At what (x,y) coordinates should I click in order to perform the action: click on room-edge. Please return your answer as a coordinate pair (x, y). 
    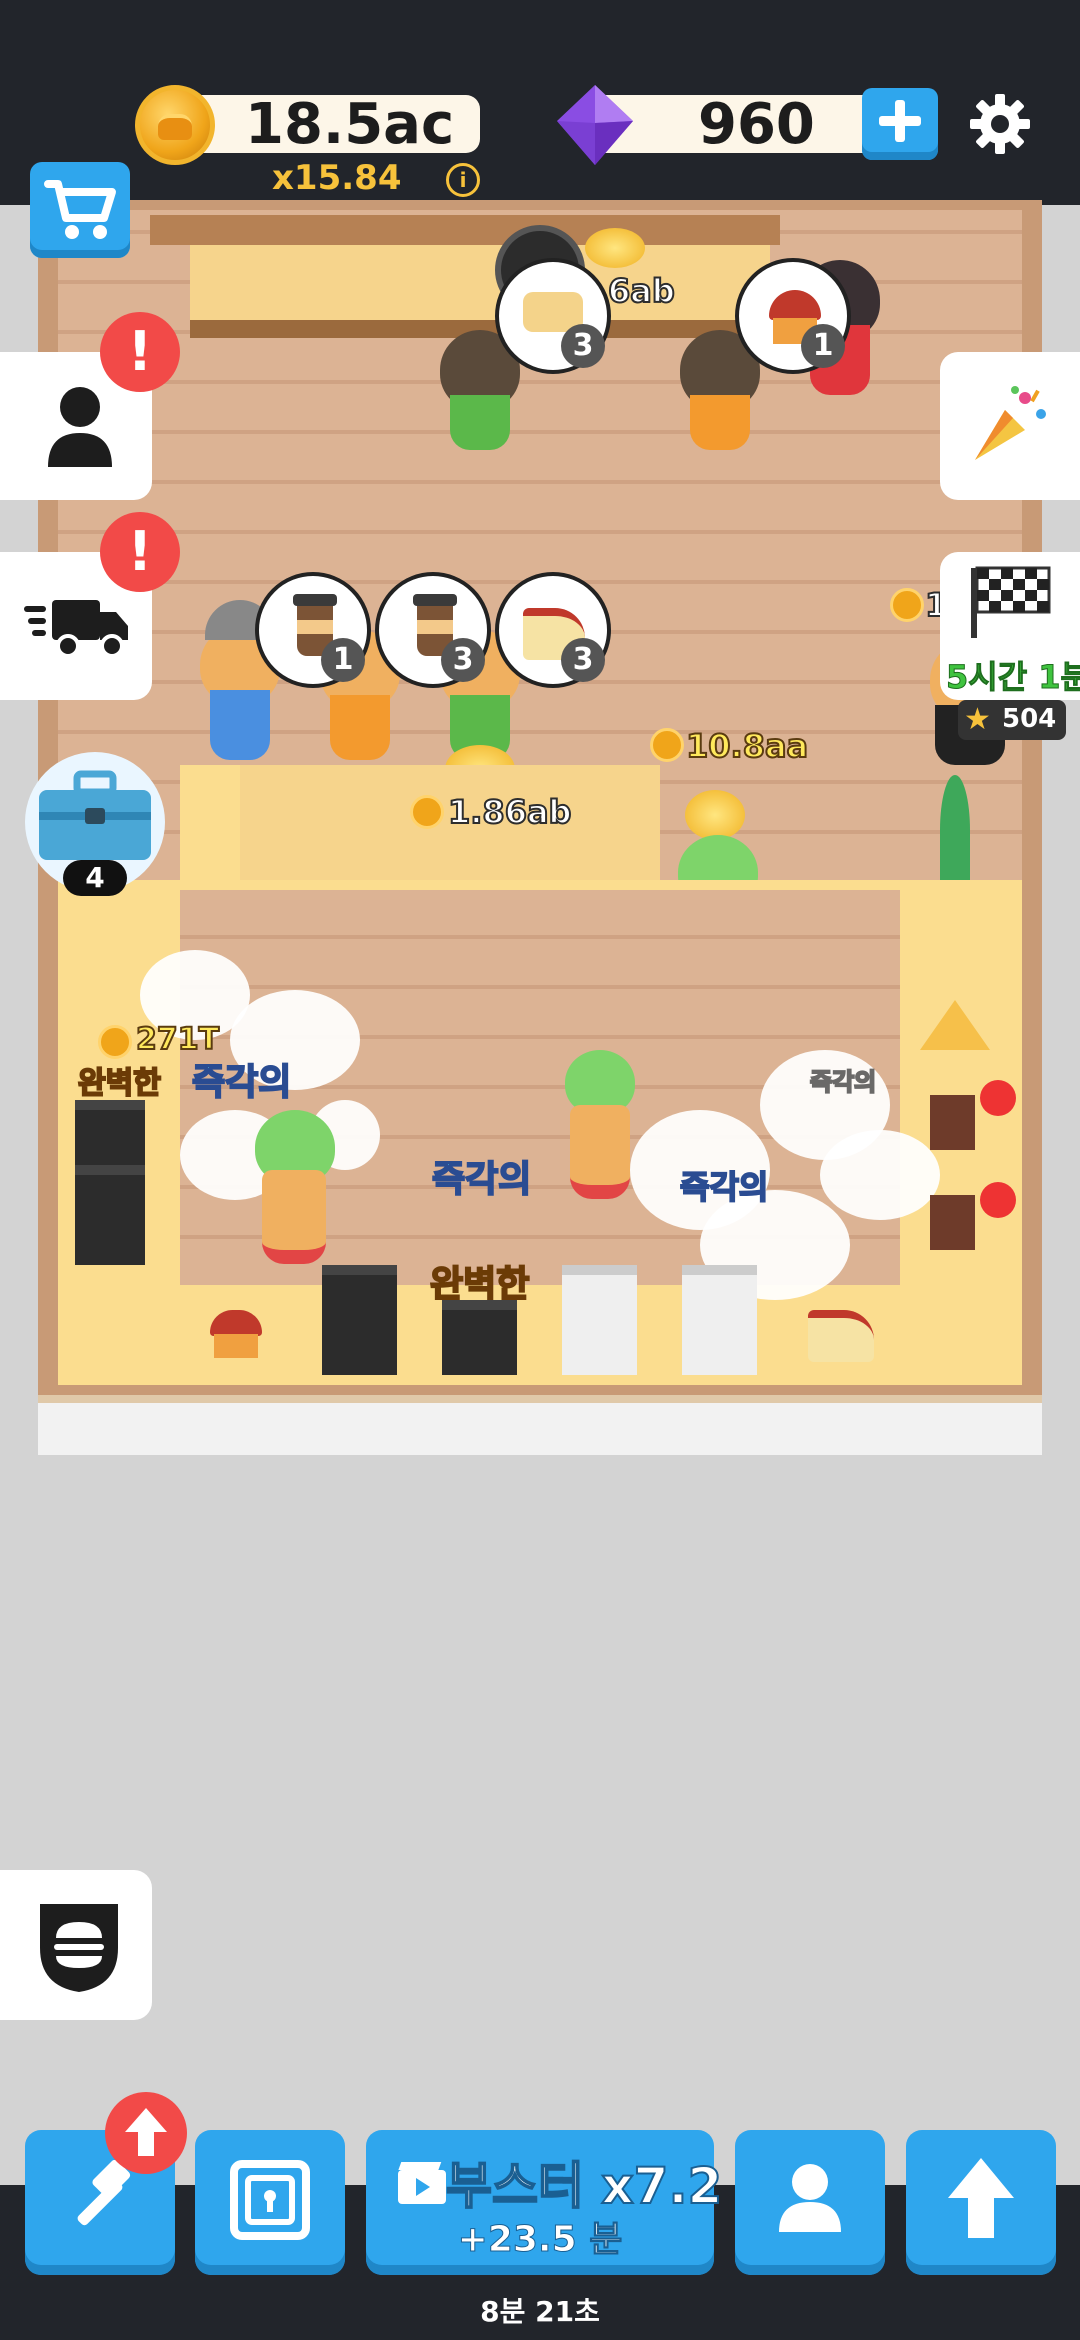
    Looking at the image, I should click on (540, 1425).